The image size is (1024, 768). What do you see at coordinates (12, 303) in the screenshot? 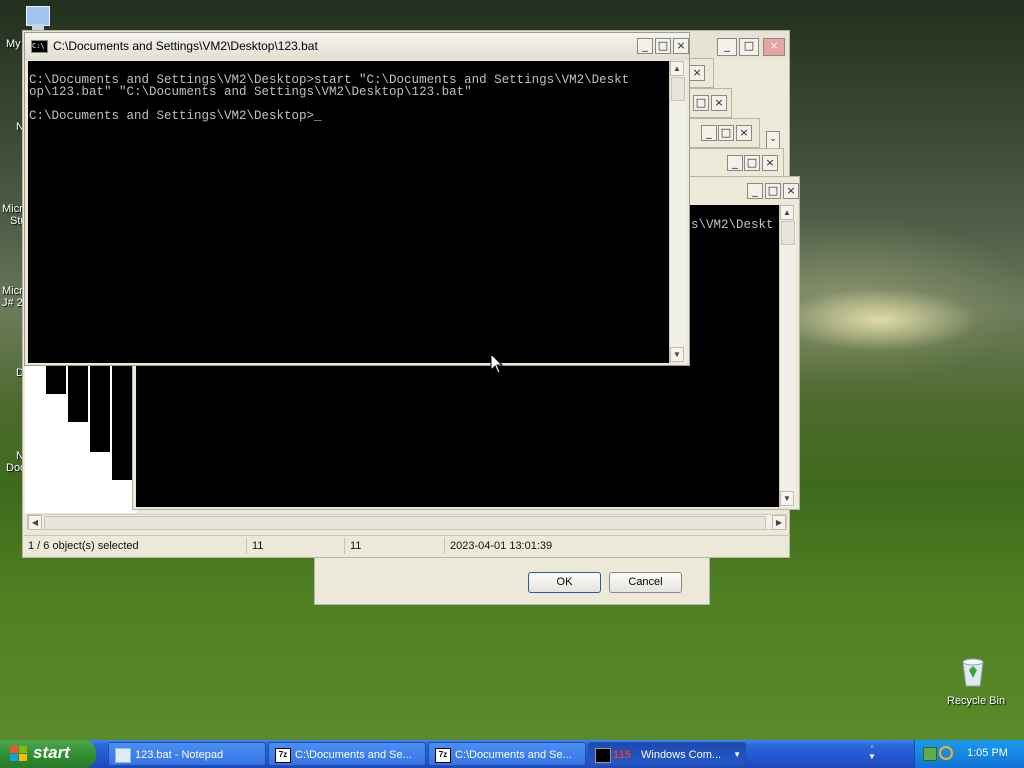
I see `desktop-icon-fragment: J# 2` at bounding box center [12, 303].